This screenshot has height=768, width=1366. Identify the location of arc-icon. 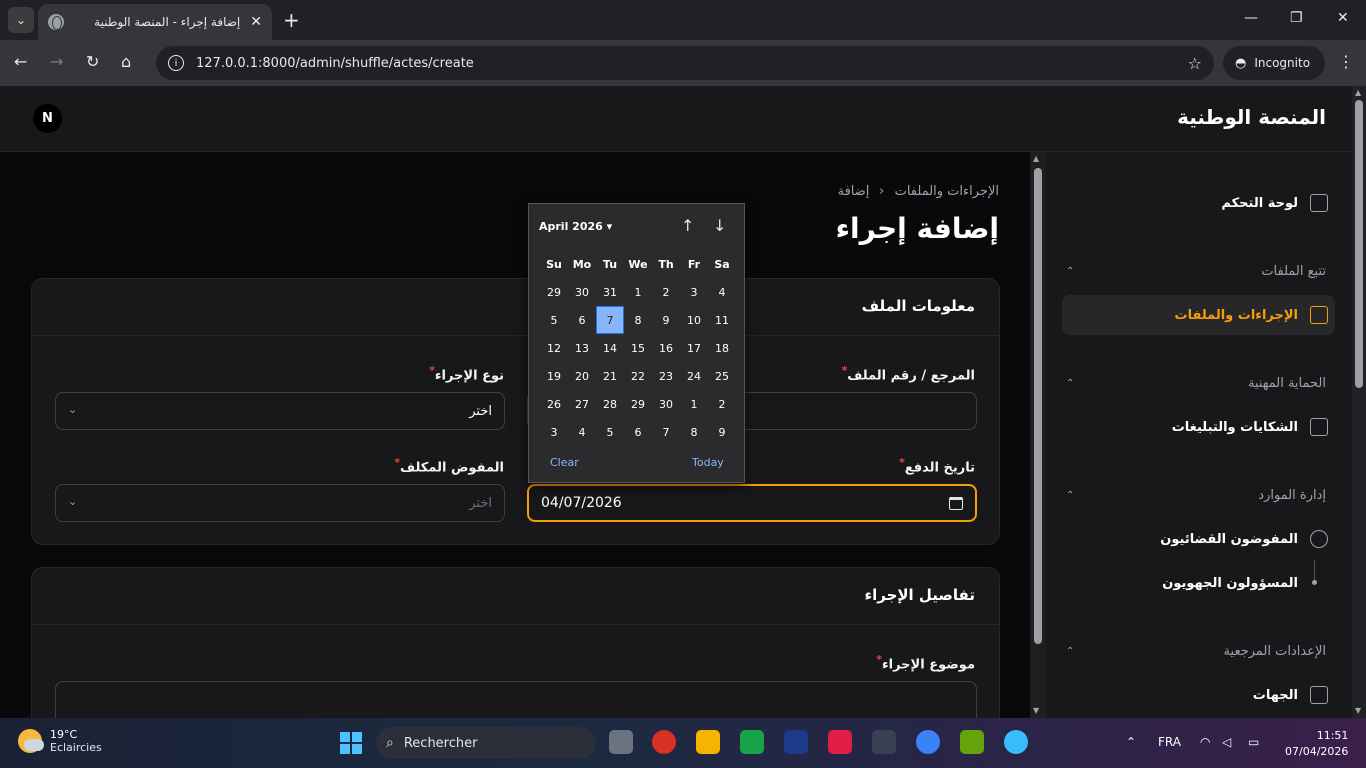
(796, 742).